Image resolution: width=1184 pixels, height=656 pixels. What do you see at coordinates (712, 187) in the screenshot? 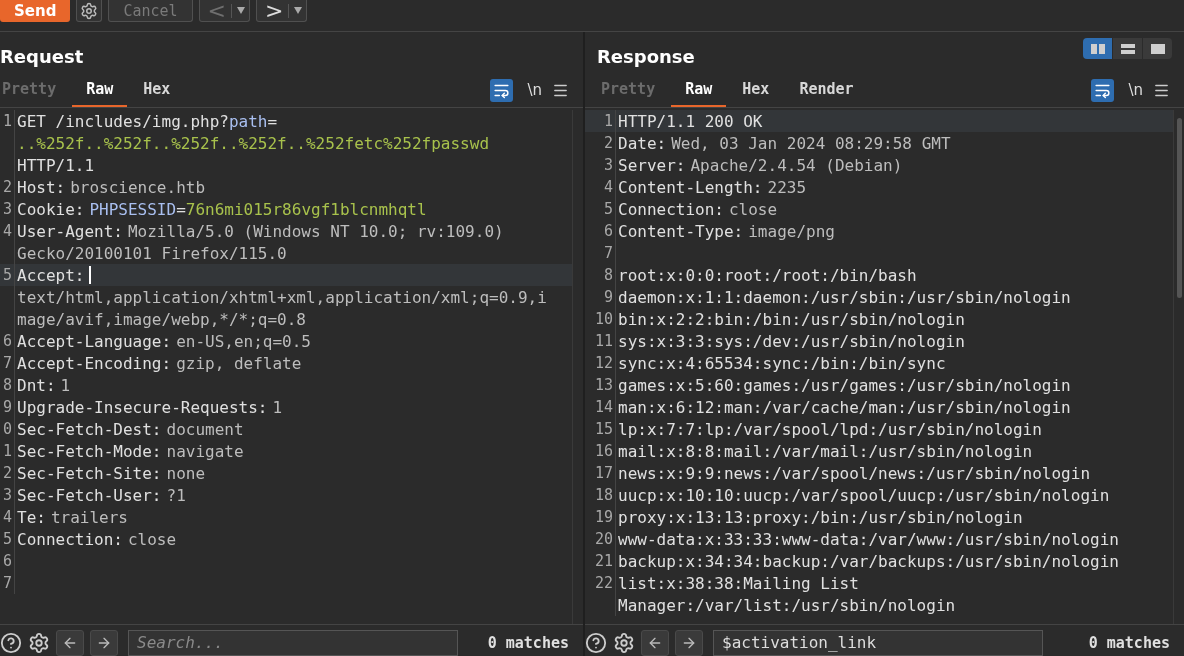
I see `code-line: Content-Length: 2235` at bounding box center [712, 187].